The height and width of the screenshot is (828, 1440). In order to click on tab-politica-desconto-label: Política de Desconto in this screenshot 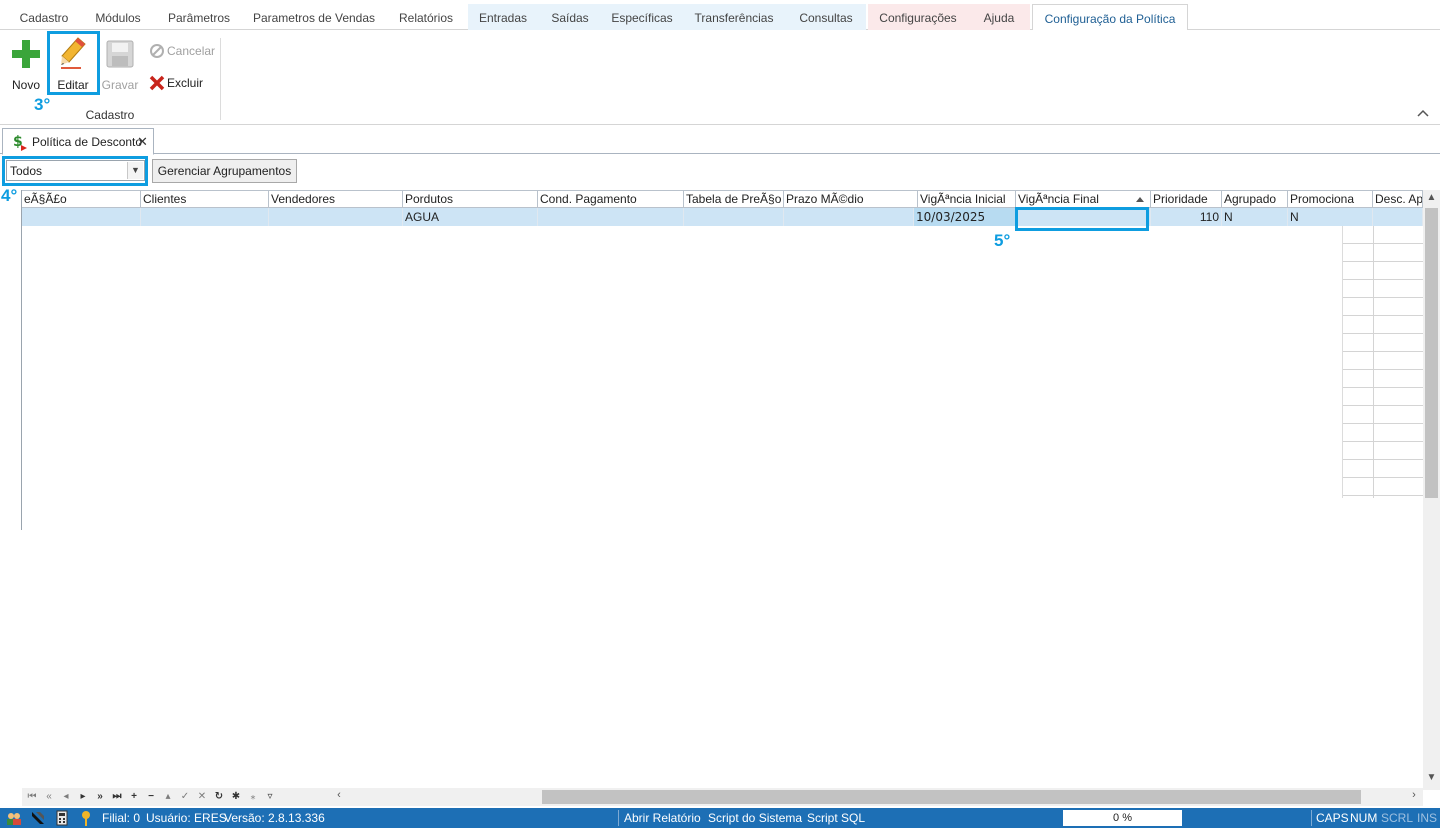, I will do `click(87, 142)`.